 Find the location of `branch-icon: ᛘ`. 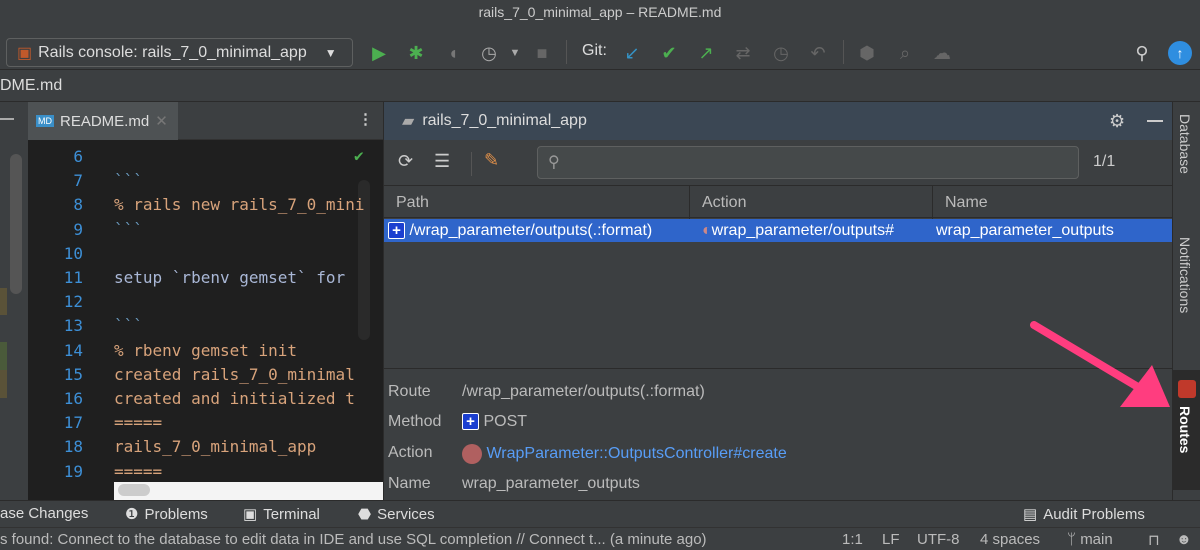

branch-icon: ᛘ is located at coordinates (1072, 539).